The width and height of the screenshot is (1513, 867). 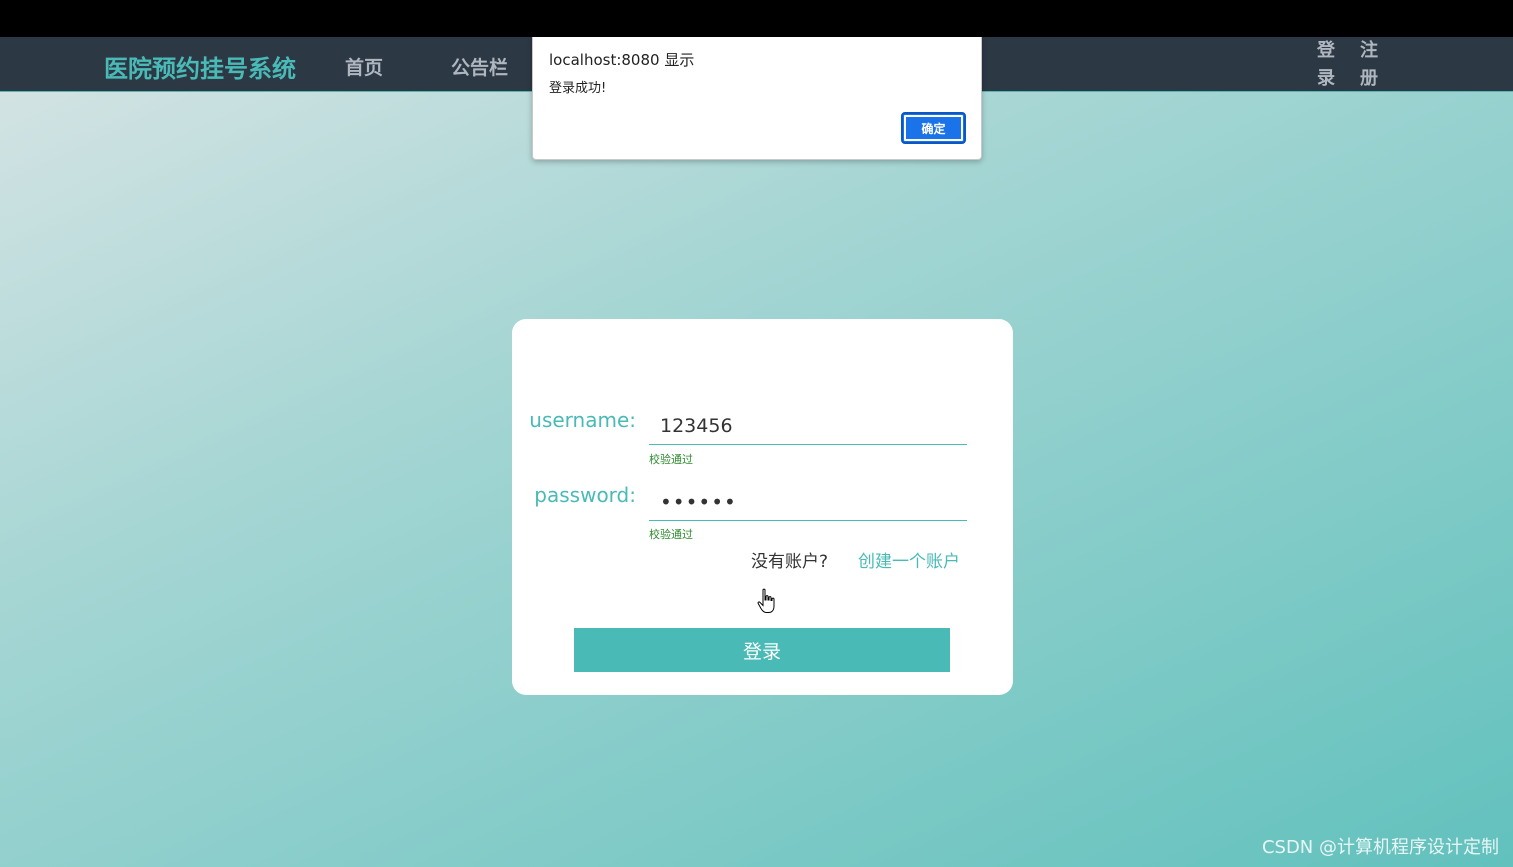 I want to click on username-input, so click(x=808, y=426).